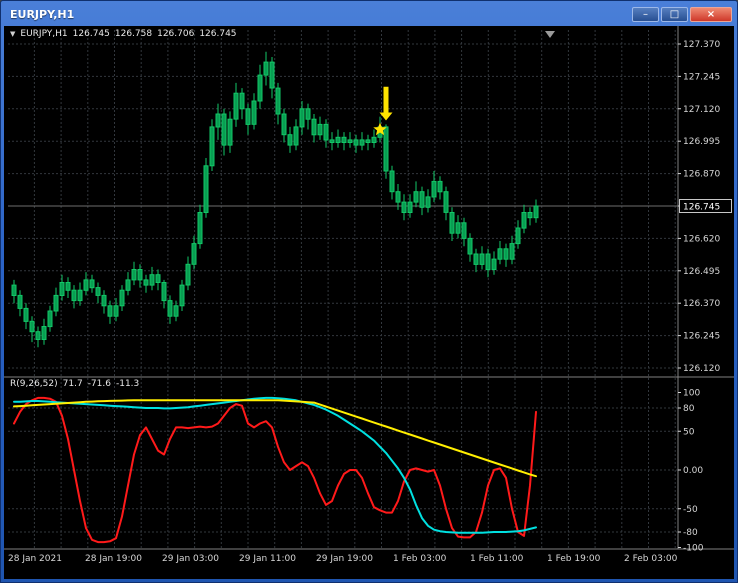 This screenshot has height=583, width=738. I want to click on svg-text: 126.245, so click(701, 337).